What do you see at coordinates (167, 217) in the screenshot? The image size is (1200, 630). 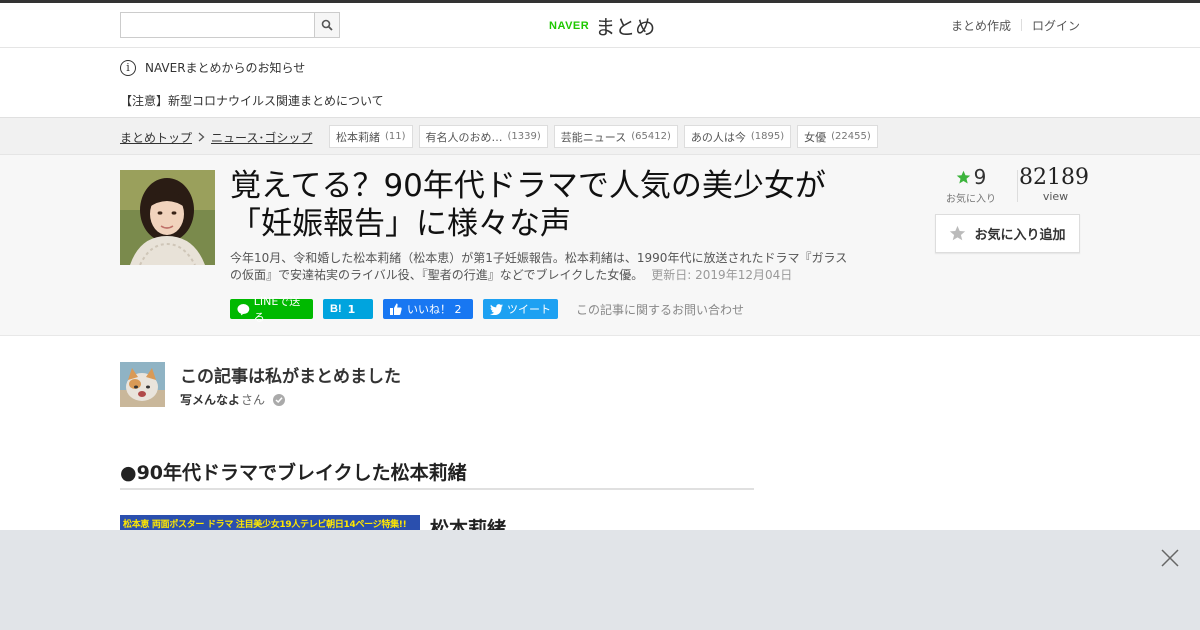 I see `article-thumbnail` at bounding box center [167, 217].